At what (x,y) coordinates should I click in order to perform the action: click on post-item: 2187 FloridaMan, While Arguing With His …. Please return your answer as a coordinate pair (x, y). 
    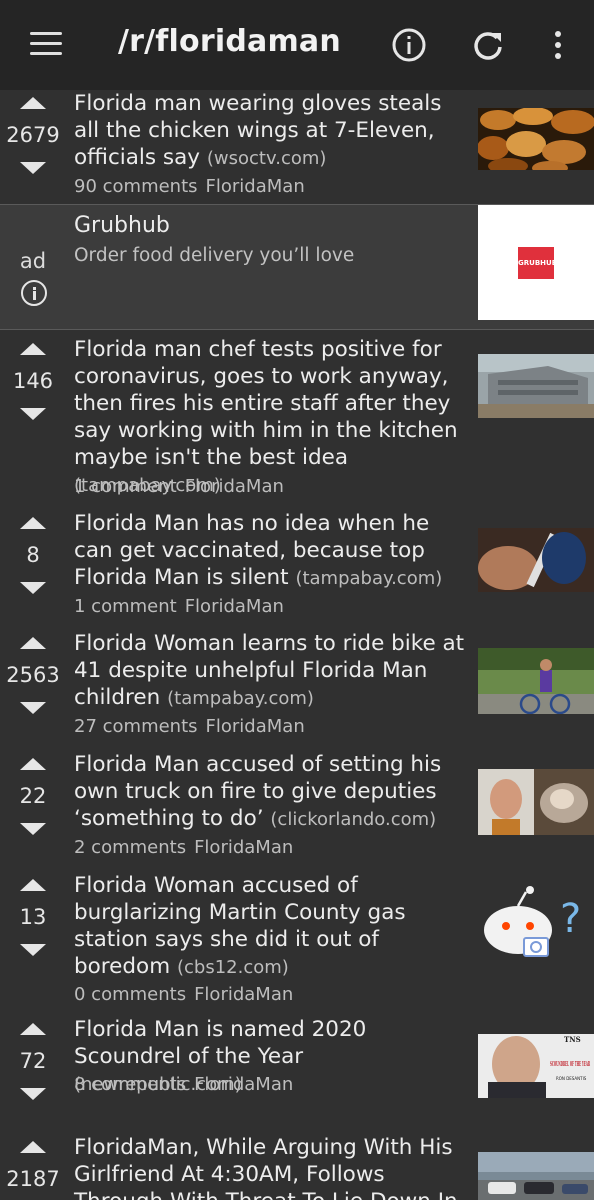
    Looking at the image, I should click on (297, 1167).